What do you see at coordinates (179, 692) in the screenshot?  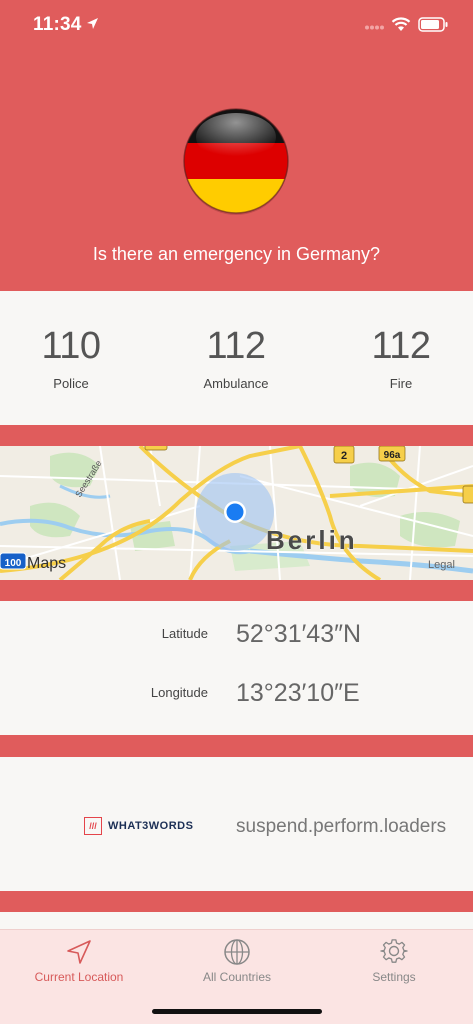 I see `longitude-label: Longitude` at bounding box center [179, 692].